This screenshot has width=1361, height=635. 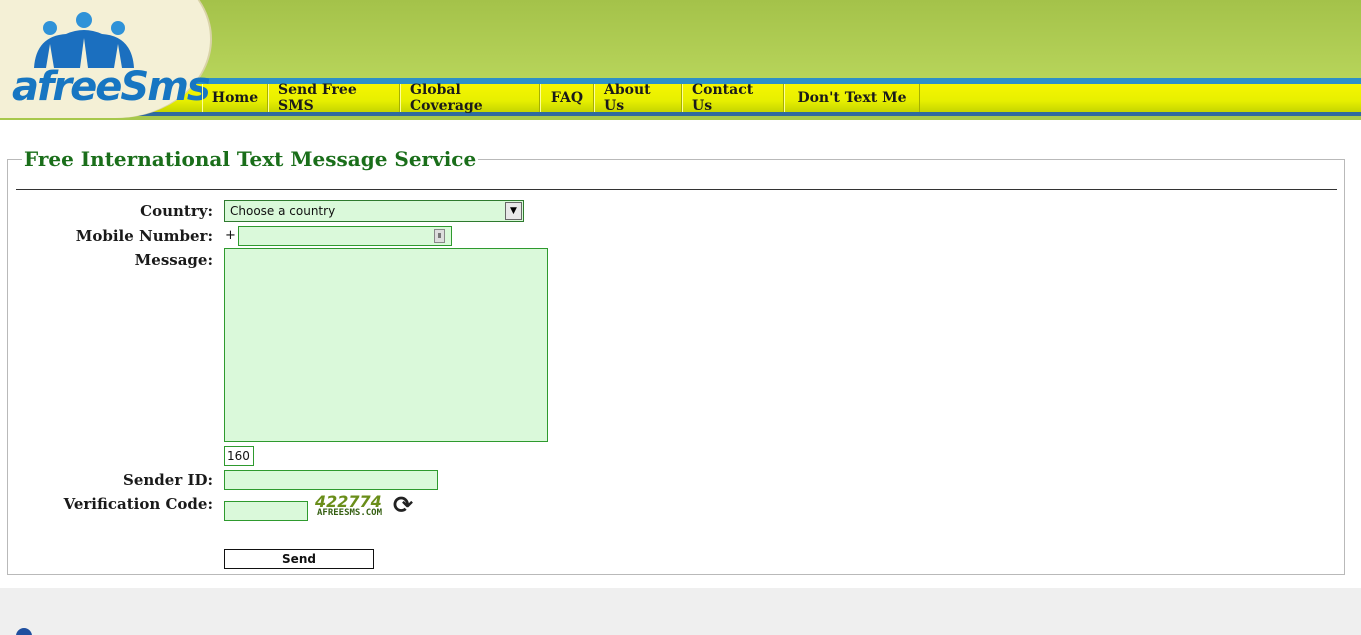 I want to click on form-title: Free International Text Message Service, so click(x=250, y=159).